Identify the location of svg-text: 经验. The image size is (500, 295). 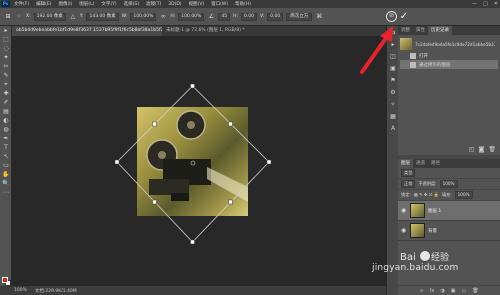
(440, 257).